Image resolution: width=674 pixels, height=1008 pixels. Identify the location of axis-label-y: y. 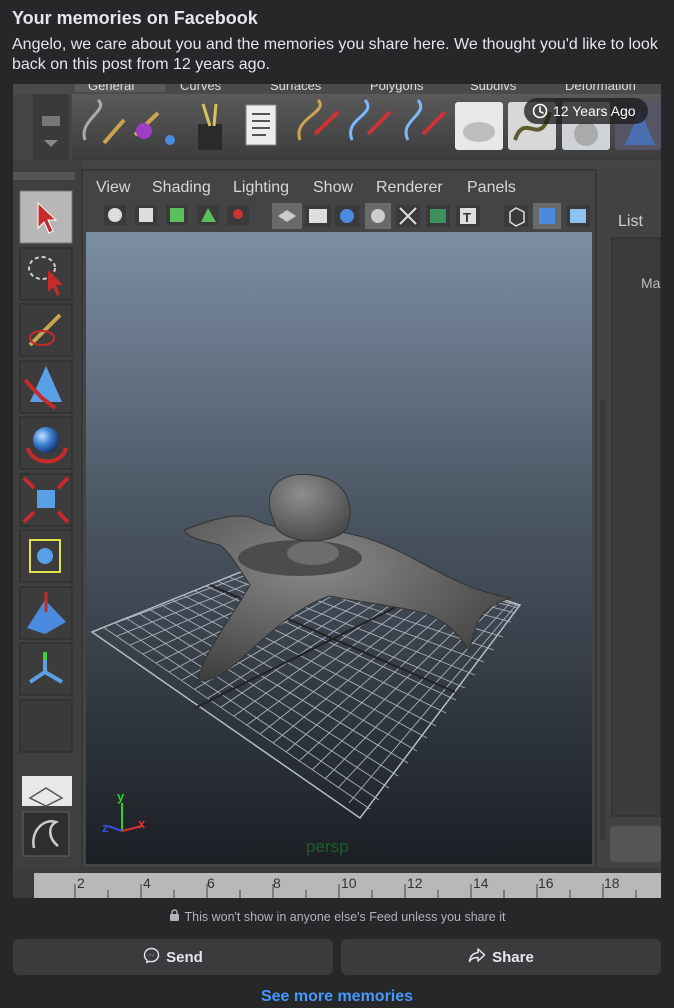
(121, 796).